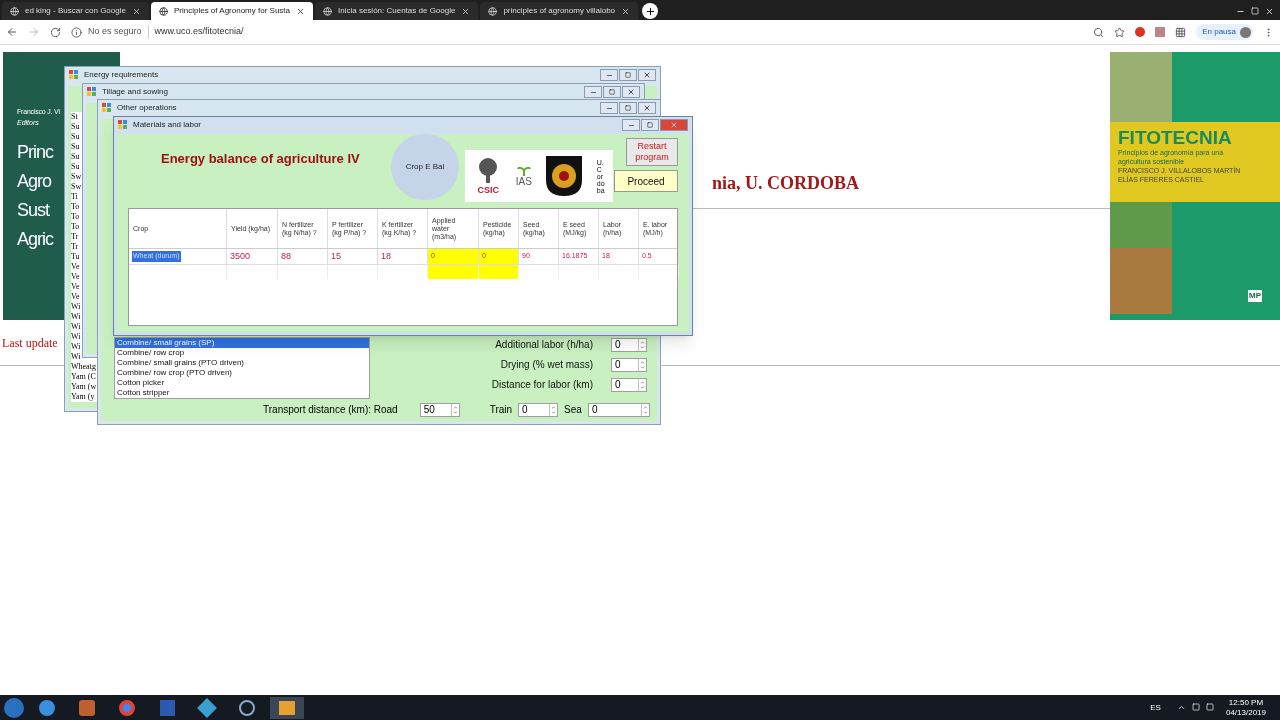 The height and width of the screenshot is (720, 1280). What do you see at coordinates (242, 343) in the screenshot?
I see `list-item: Combine/ small grains (SP)` at bounding box center [242, 343].